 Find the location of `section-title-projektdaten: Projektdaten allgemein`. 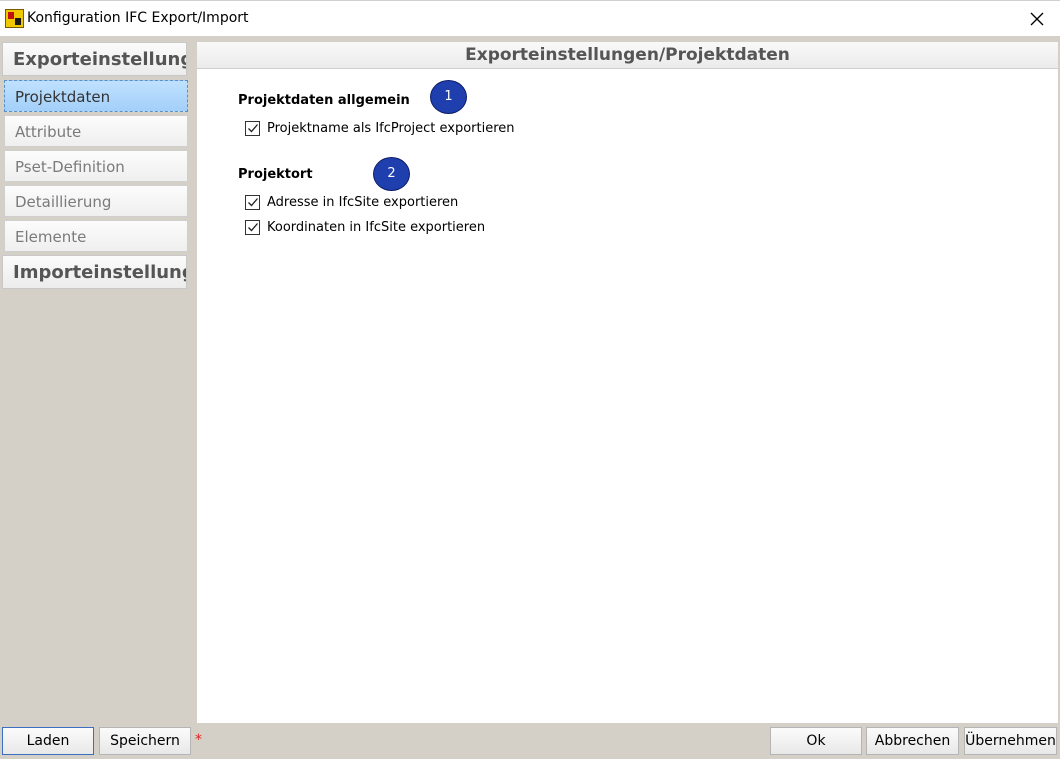

section-title-projektdaten: Projektdaten allgemein is located at coordinates (324, 100).